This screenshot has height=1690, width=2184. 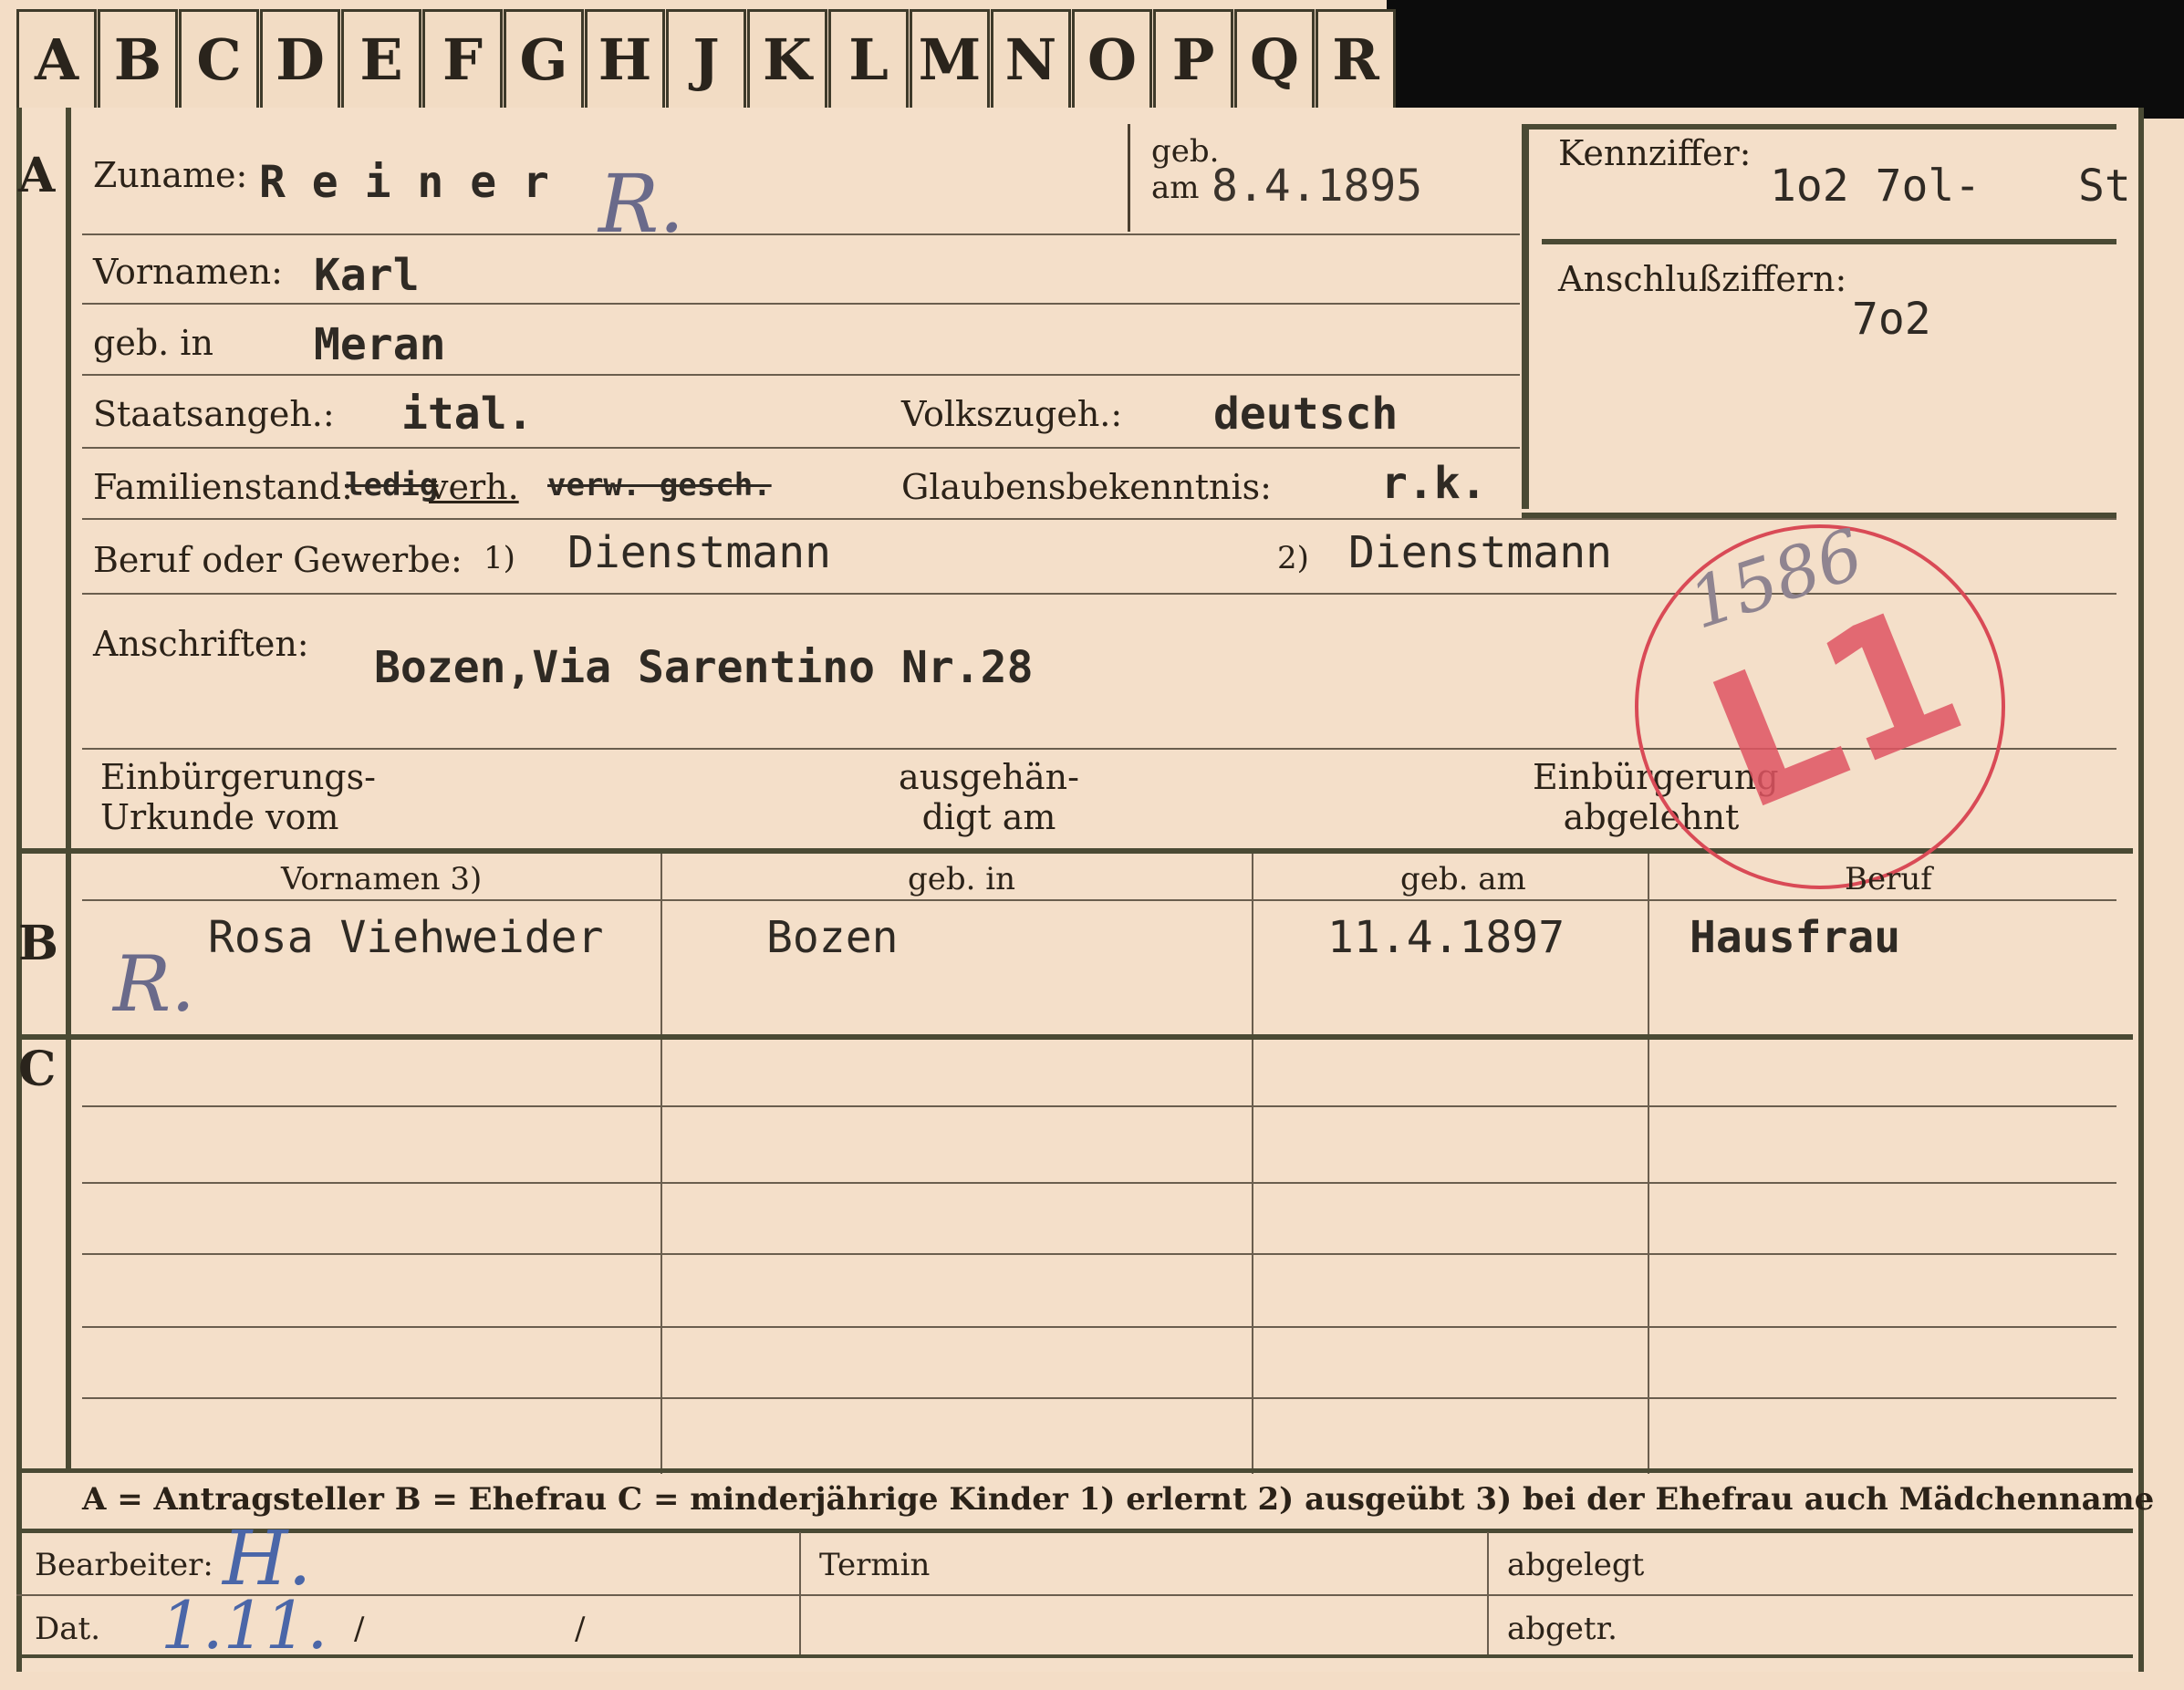 What do you see at coordinates (544, 59) in the screenshot?
I see `index-tab-g: G` at bounding box center [544, 59].